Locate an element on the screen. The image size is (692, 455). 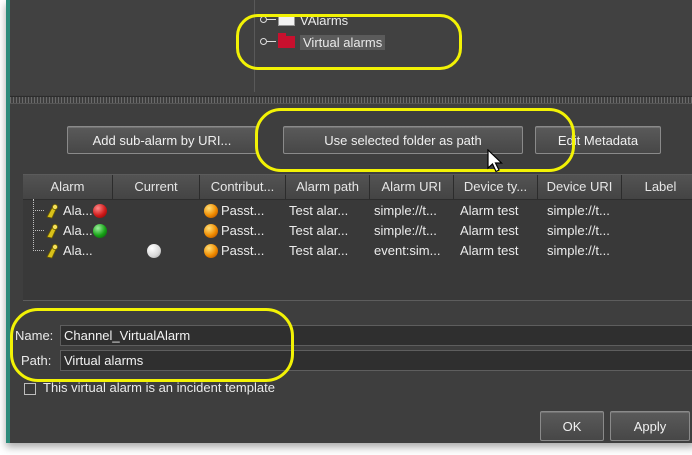
column-header-current: Current is located at coordinates (156, 187).